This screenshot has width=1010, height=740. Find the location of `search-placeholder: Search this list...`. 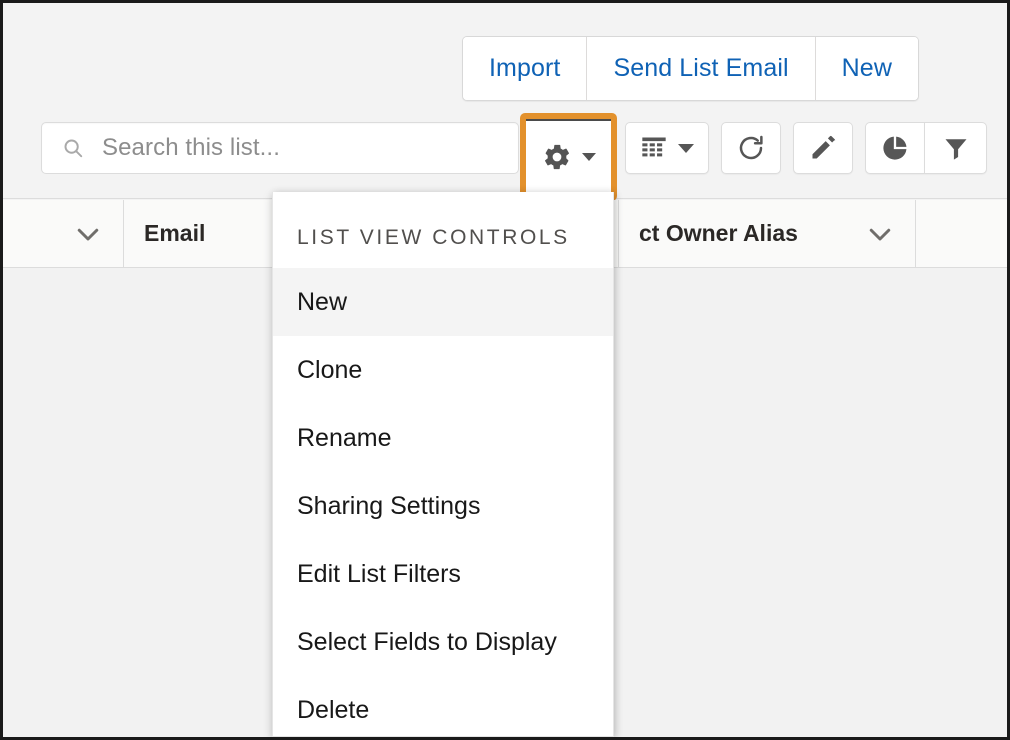

search-placeholder: Search this list... is located at coordinates (191, 147).